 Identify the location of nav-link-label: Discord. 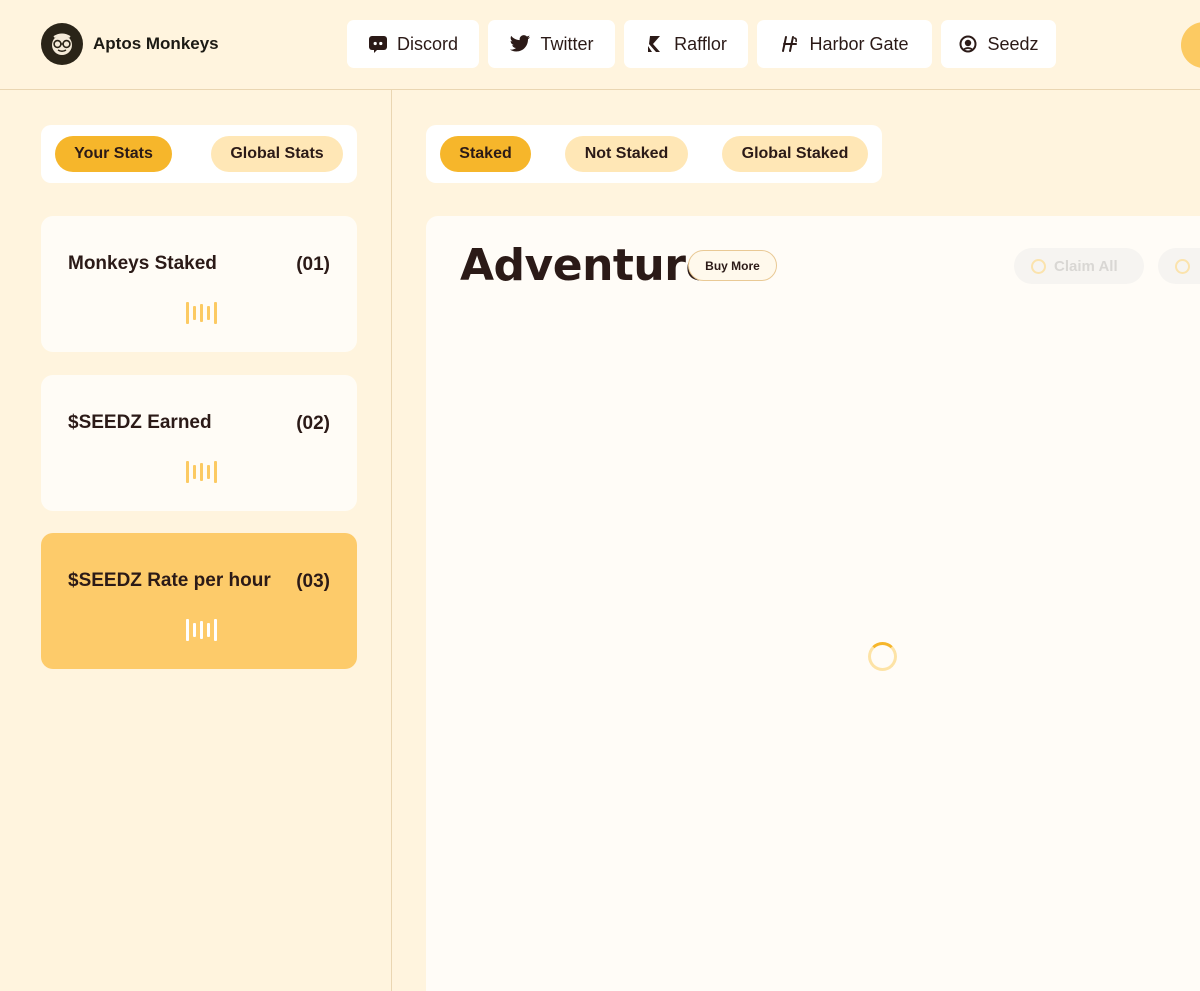
(427, 43).